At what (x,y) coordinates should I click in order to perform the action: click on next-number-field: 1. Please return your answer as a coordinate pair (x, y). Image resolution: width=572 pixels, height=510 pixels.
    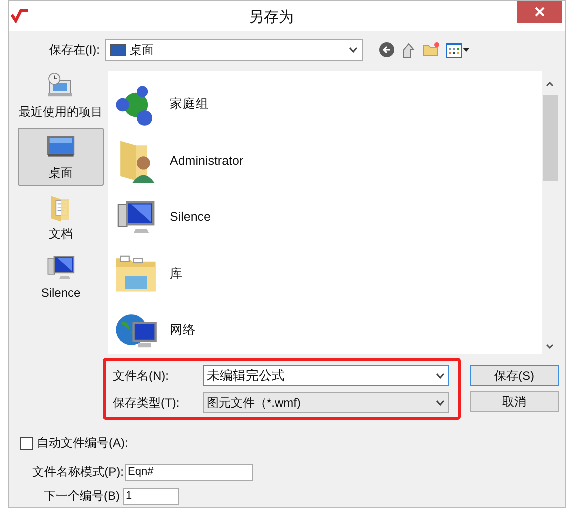
    Looking at the image, I should click on (151, 496).